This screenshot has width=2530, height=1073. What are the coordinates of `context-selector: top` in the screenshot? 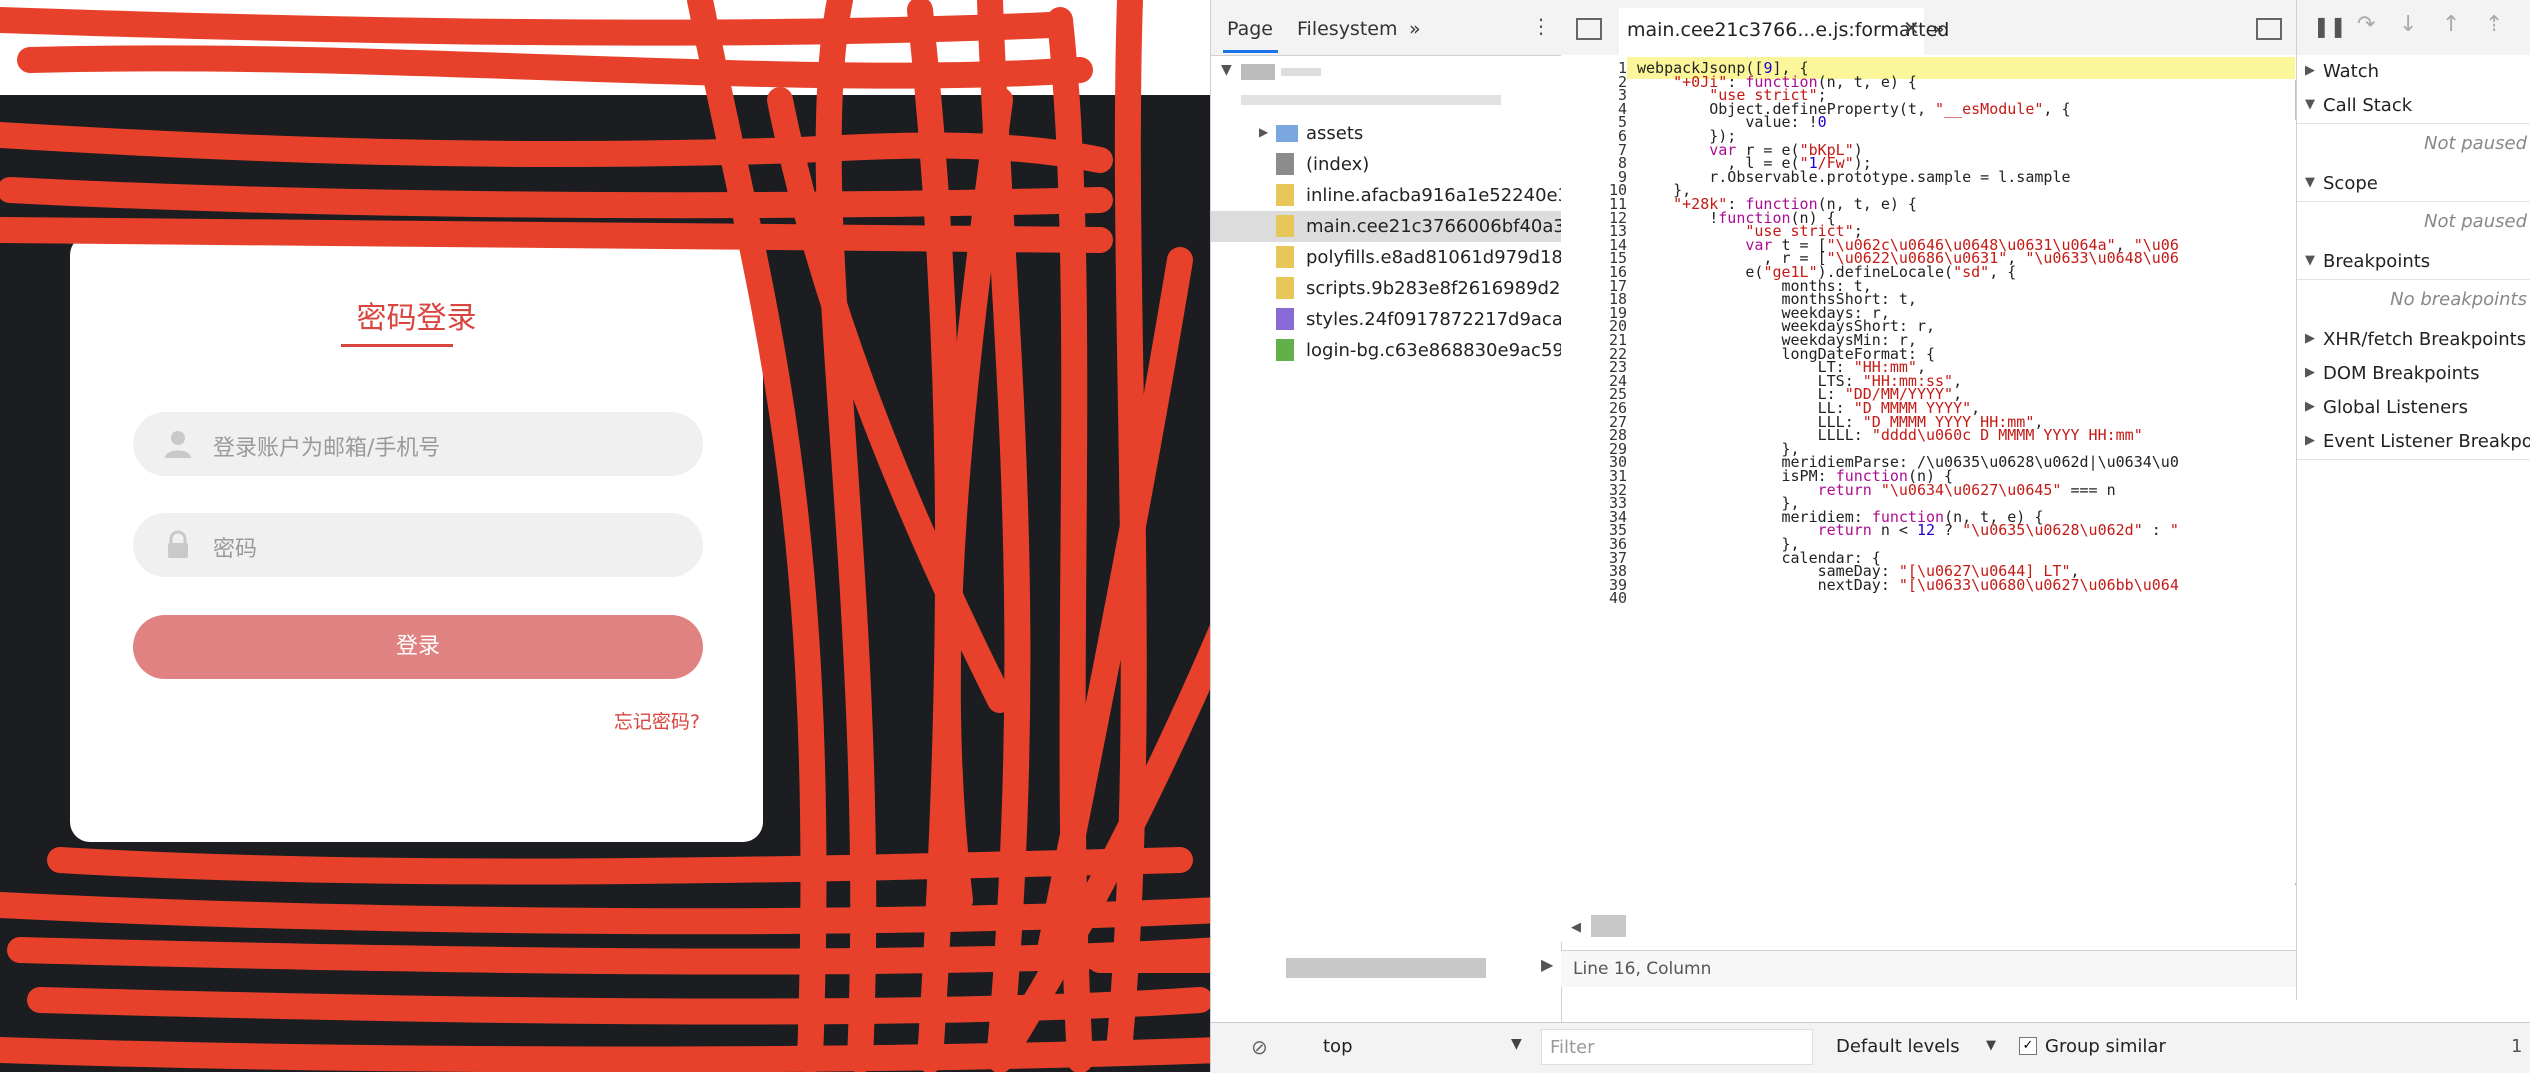 It's located at (1338, 1046).